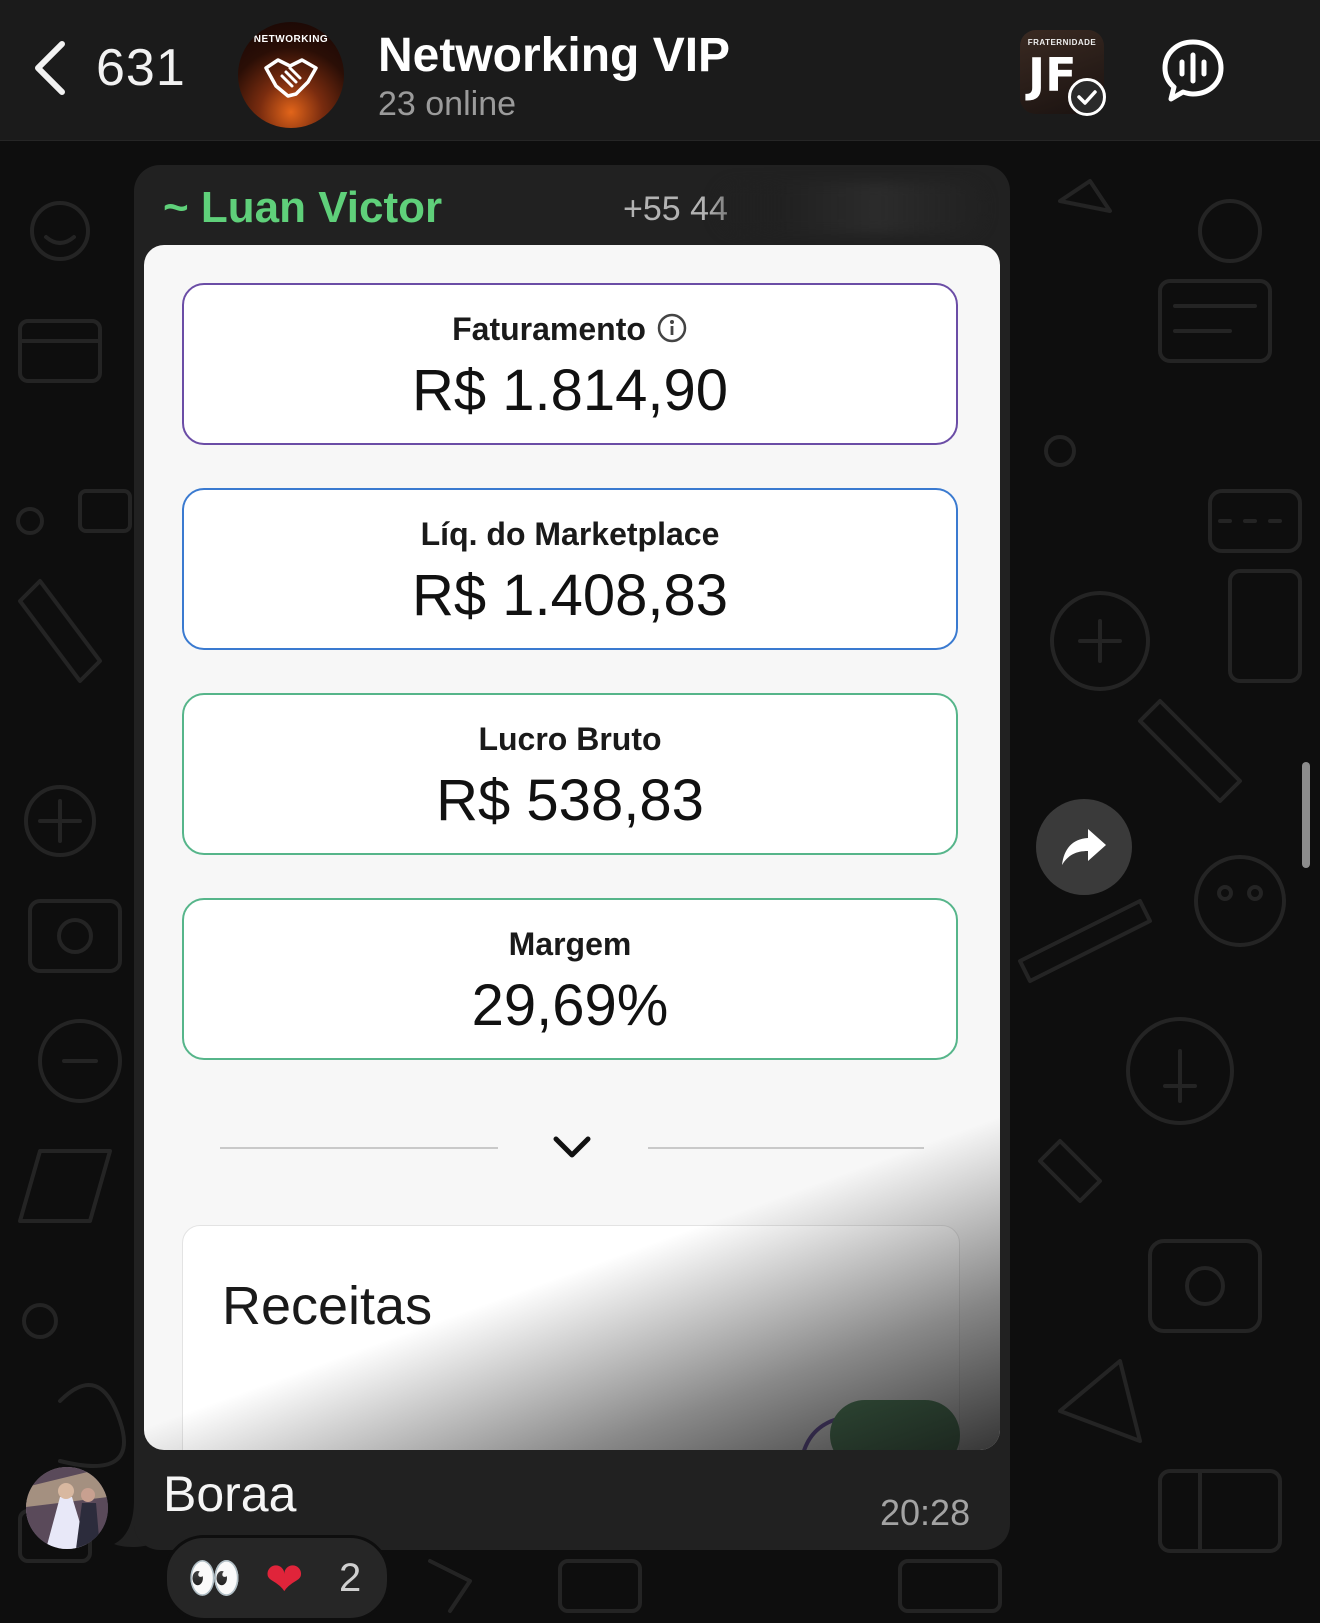  What do you see at coordinates (1306, 815) in the screenshot?
I see `scrollbar-thumb` at bounding box center [1306, 815].